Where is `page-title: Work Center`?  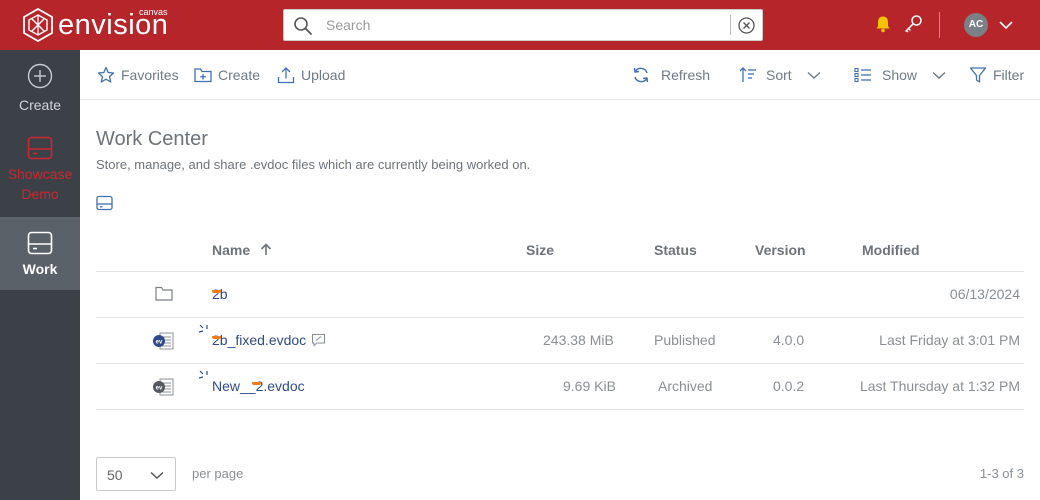
page-title: Work Center is located at coordinates (152, 139).